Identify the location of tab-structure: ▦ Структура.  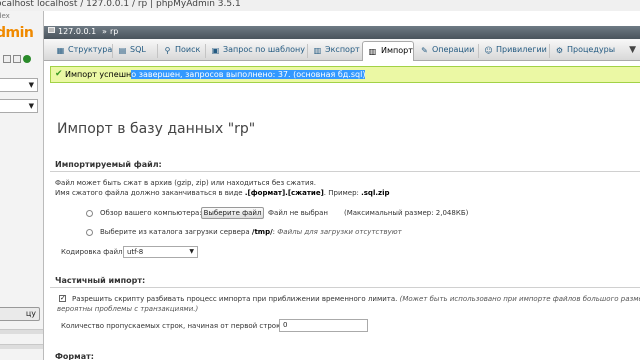
(83, 51).